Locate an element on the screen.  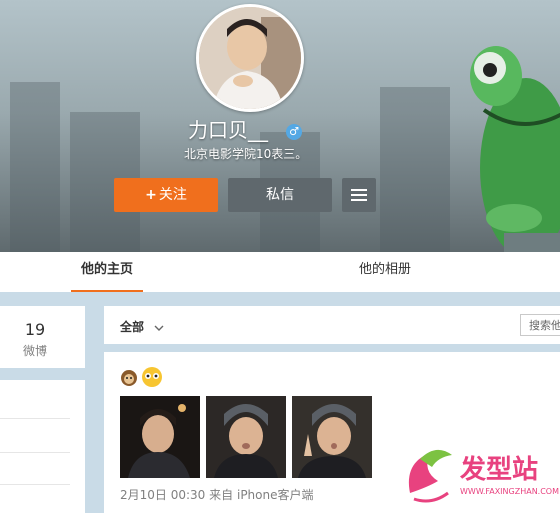
follow-label: 关注 is located at coordinates (172, 195).